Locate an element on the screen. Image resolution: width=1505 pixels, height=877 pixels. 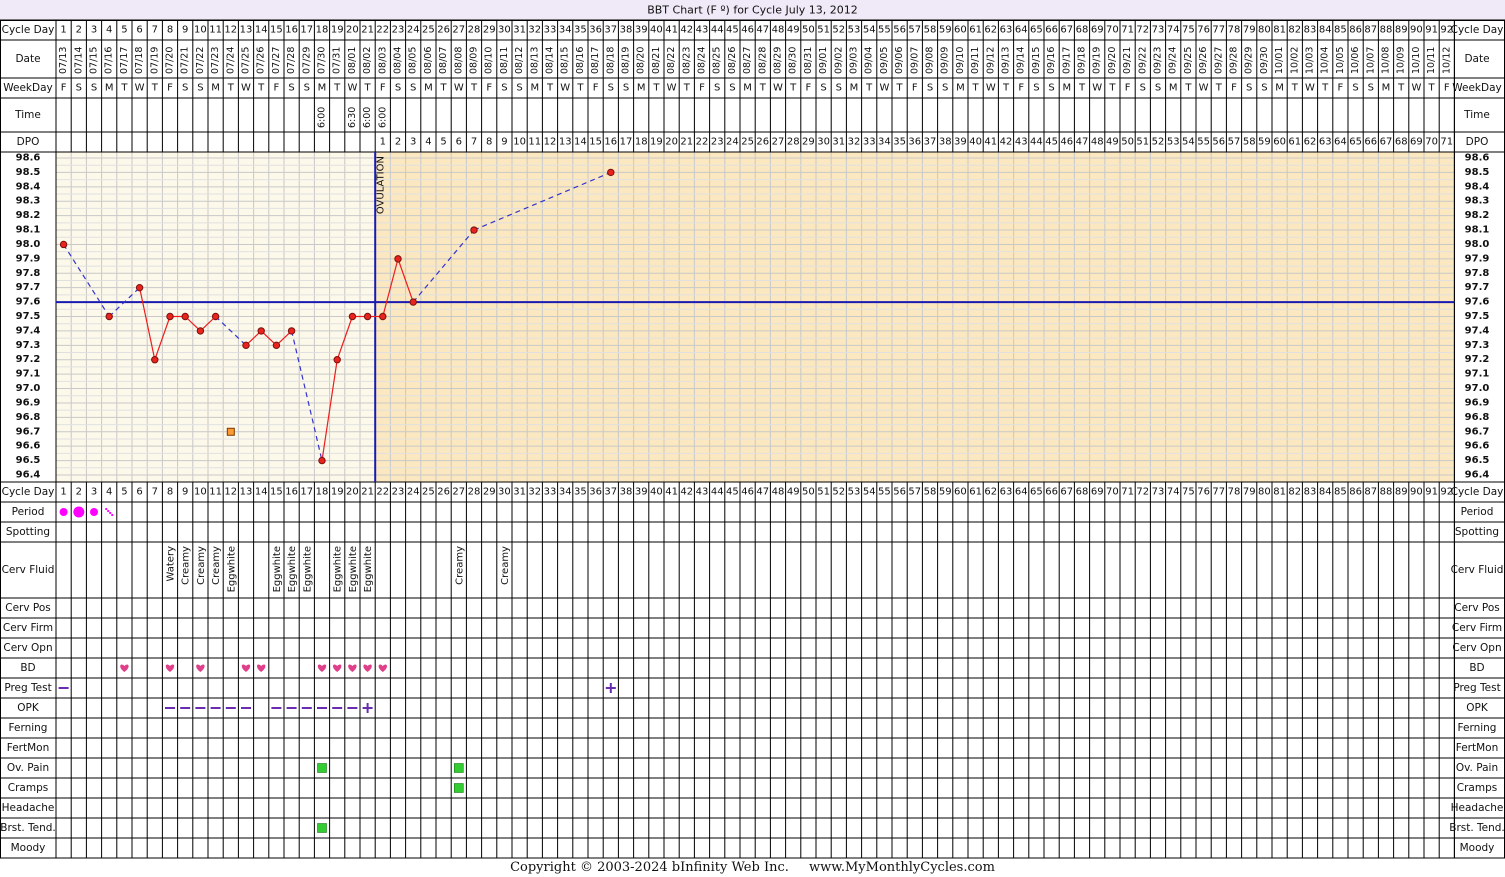
cycle-day-number: 19 is located at coordinates (337, 492).